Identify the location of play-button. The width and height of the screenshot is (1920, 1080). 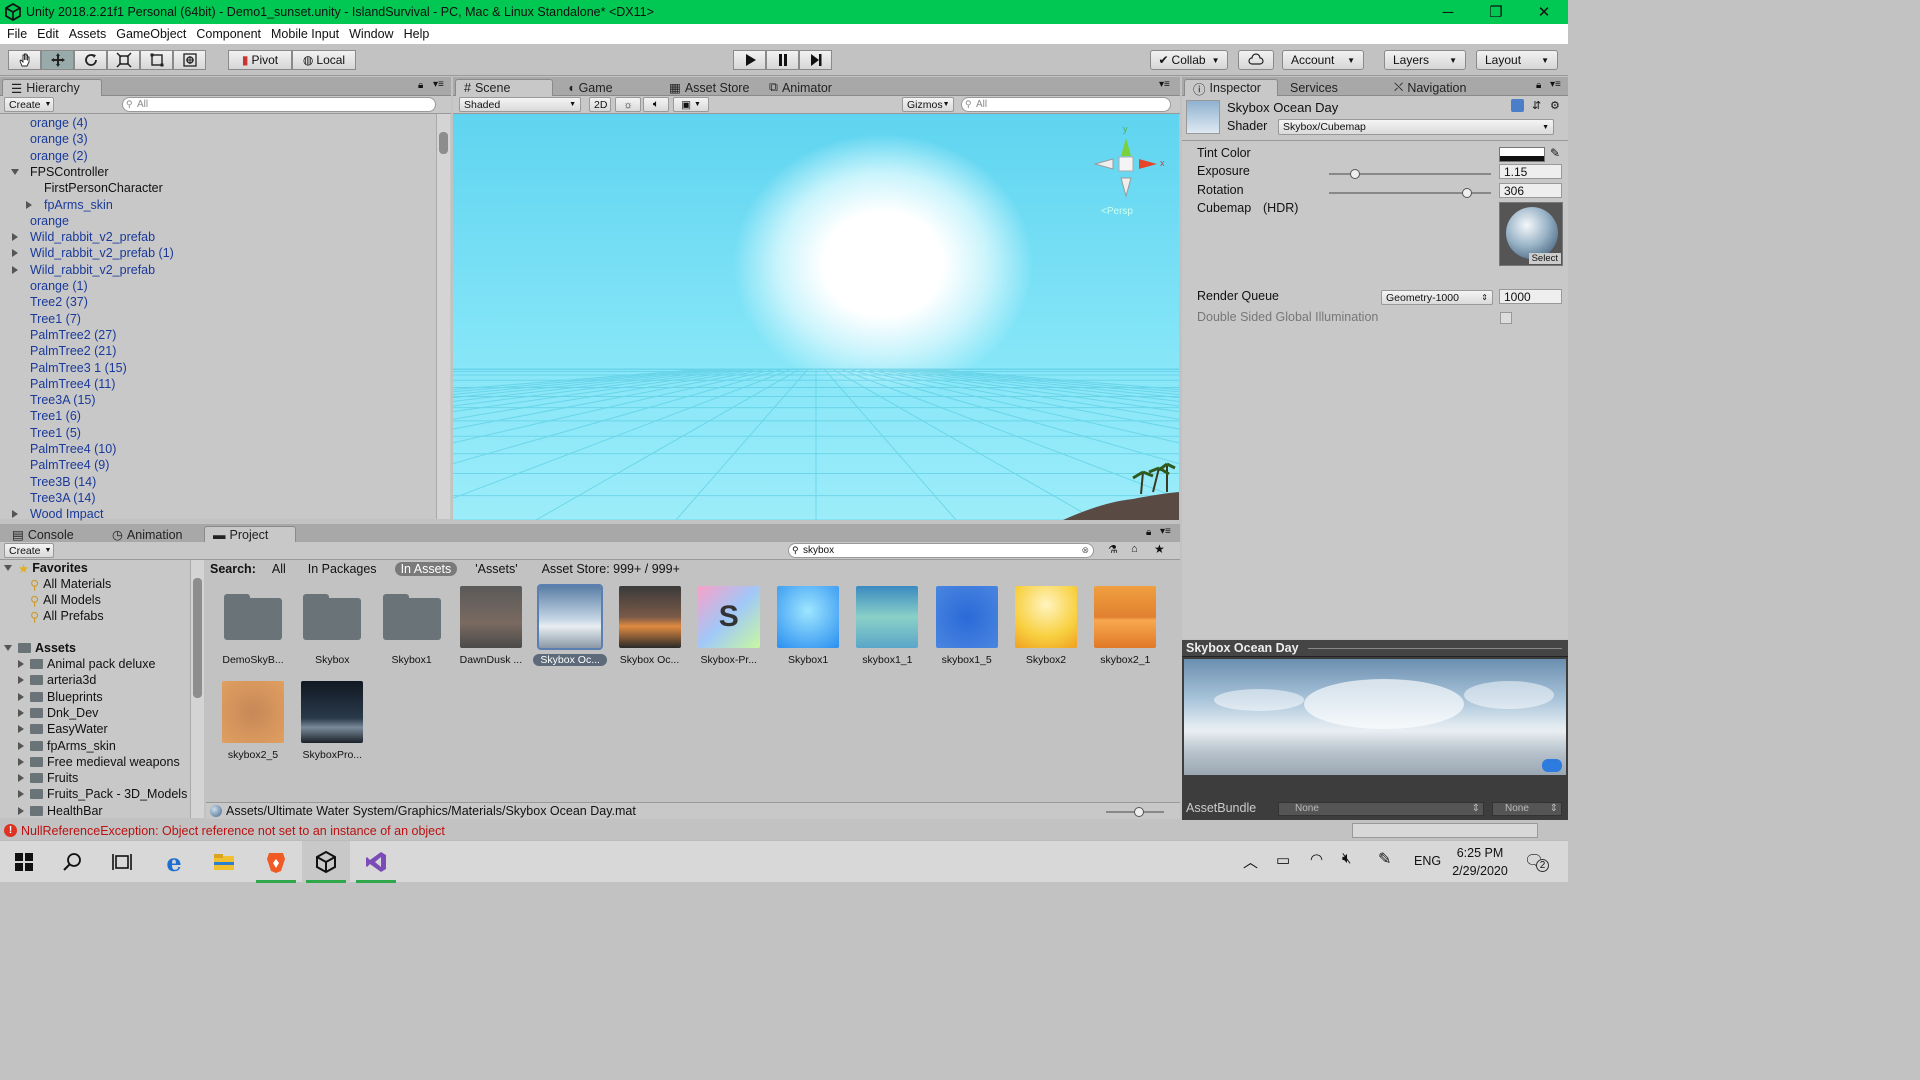
(749, 60).